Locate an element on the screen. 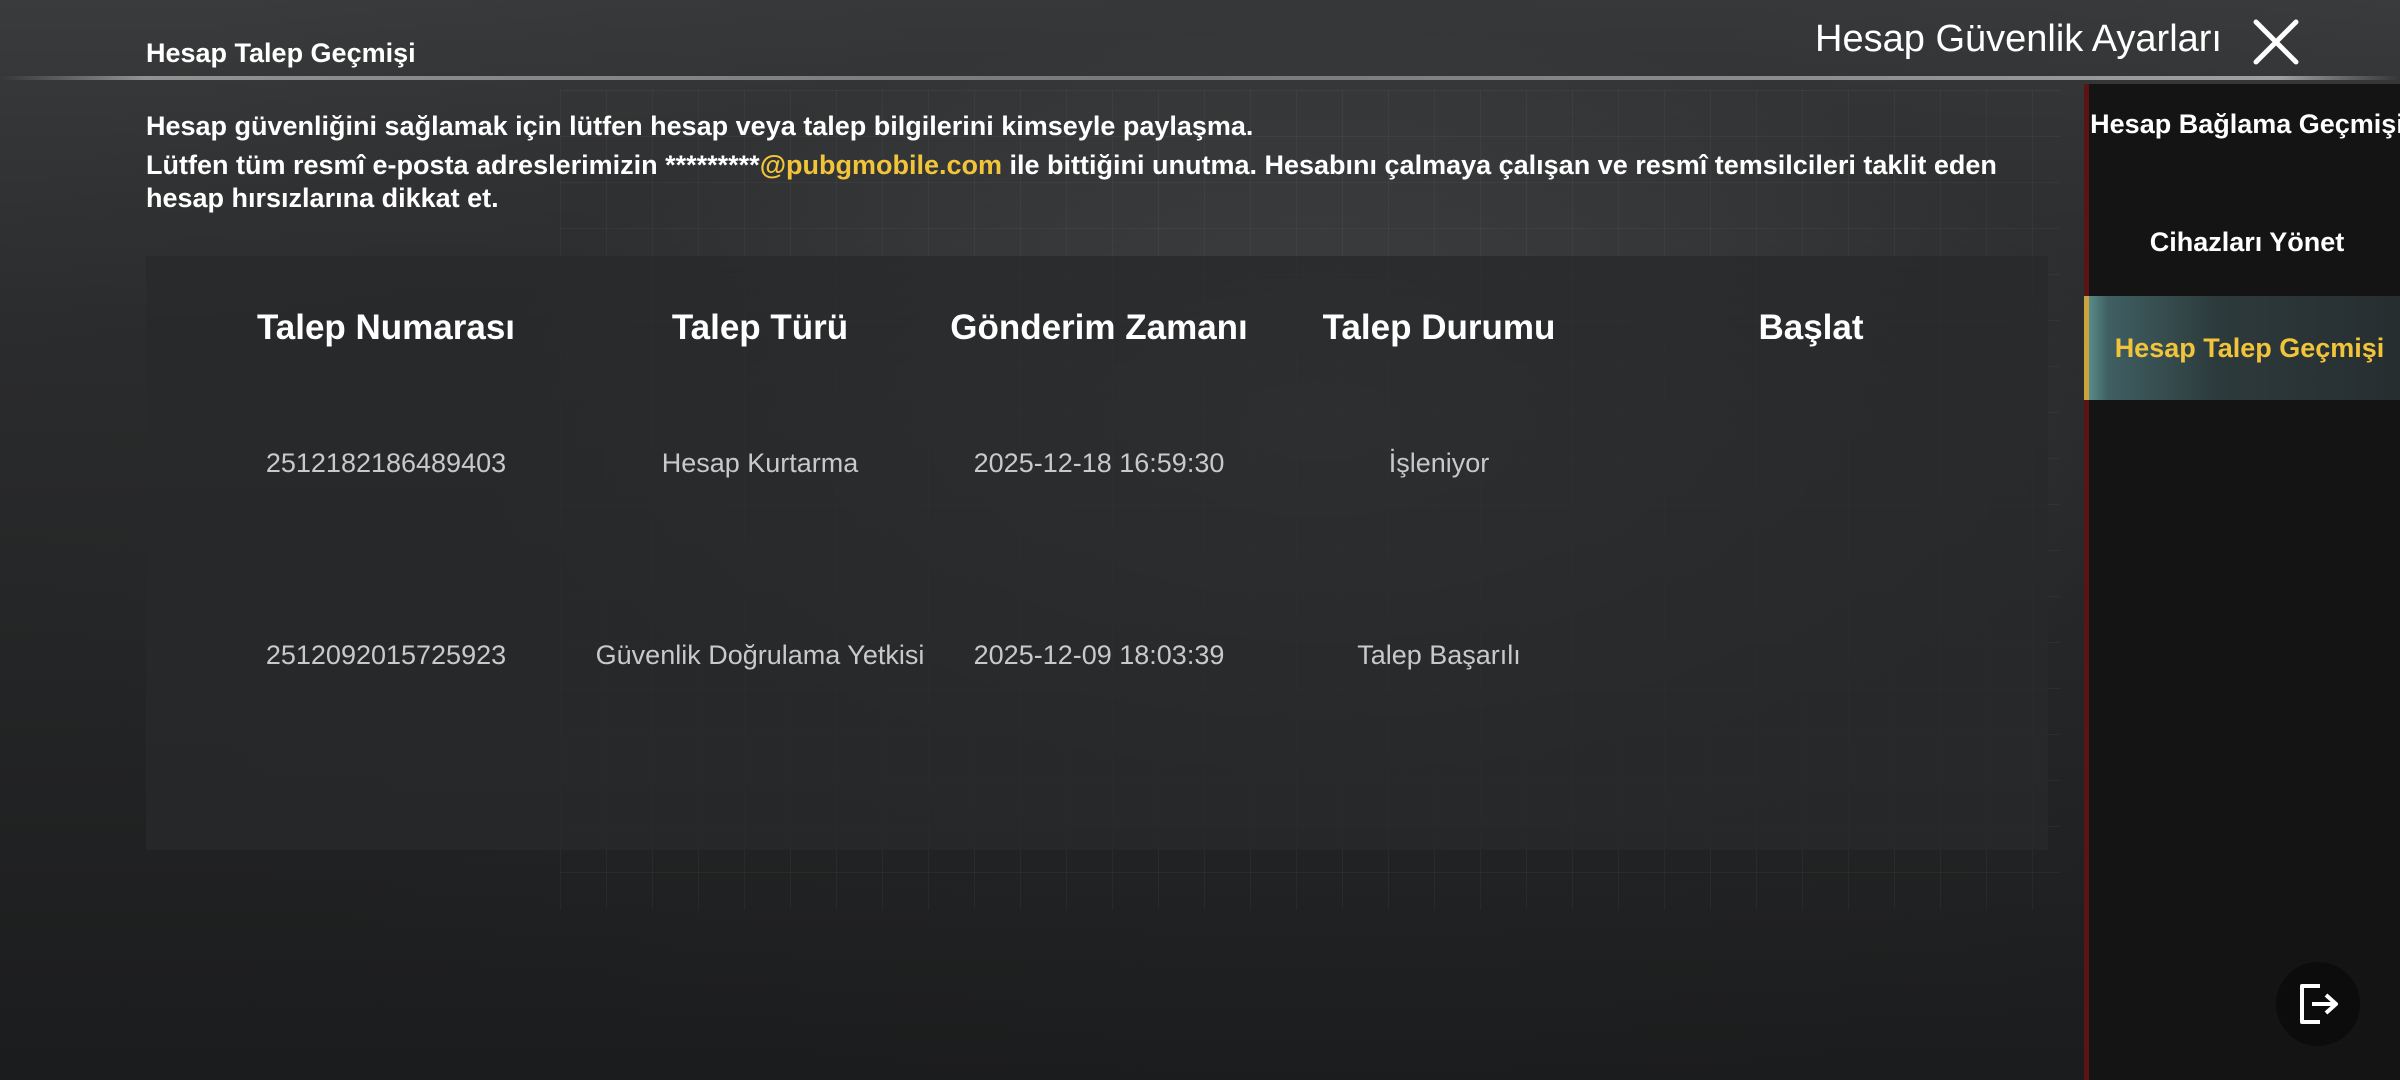 The image size is (2400, 1080). request-number: 2512182186489403 is located at coordinates (386, 463).